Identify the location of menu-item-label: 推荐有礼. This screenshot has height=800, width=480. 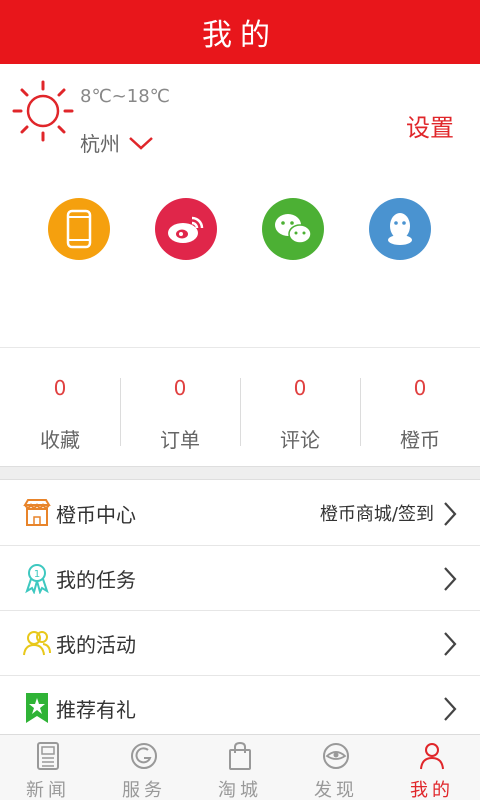
(96, 709).